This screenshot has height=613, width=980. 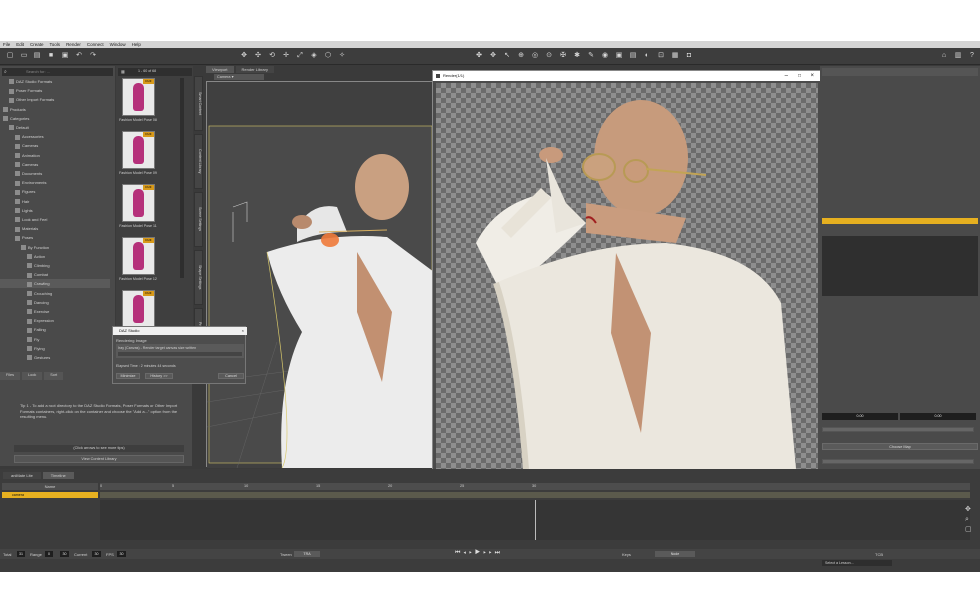 What do you see at coordinates (159, 376) in the screenshot?
I see `history-button: History >>` at bounding box center [159, 376].